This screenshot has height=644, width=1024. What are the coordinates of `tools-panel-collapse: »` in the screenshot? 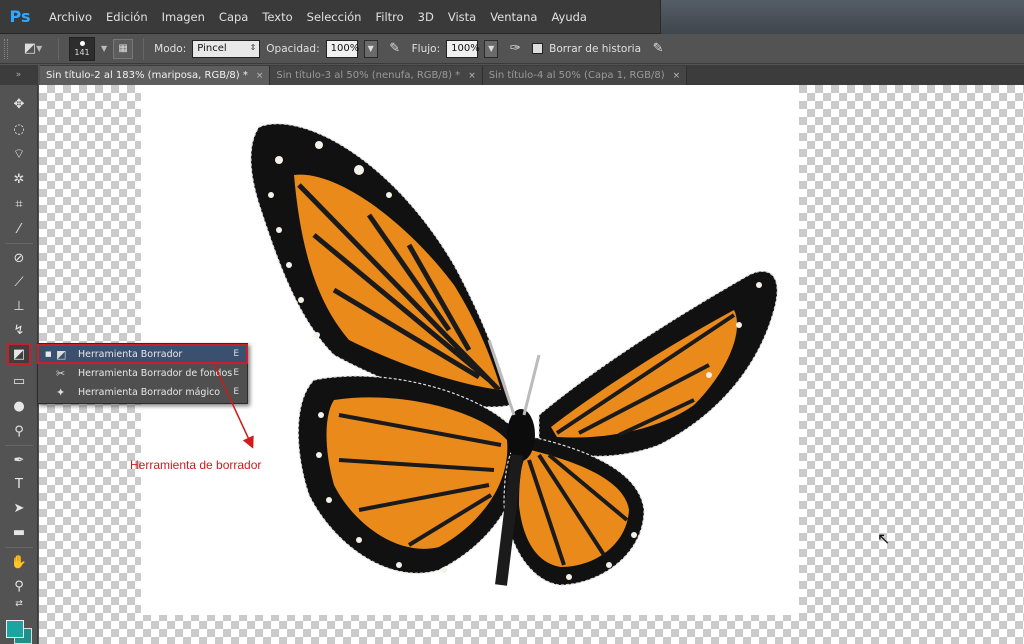 It's located at (18, 75).